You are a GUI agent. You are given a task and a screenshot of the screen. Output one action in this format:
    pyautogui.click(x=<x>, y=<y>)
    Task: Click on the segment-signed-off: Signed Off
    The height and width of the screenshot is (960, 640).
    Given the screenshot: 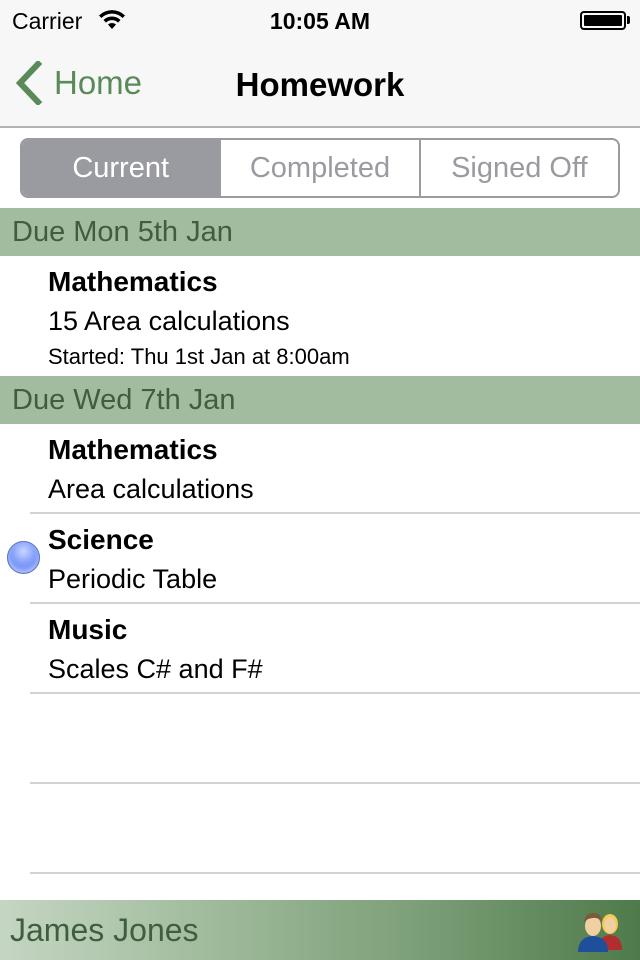 What is the action you would take?
    pyautogui.click(x=518, y=168)
    